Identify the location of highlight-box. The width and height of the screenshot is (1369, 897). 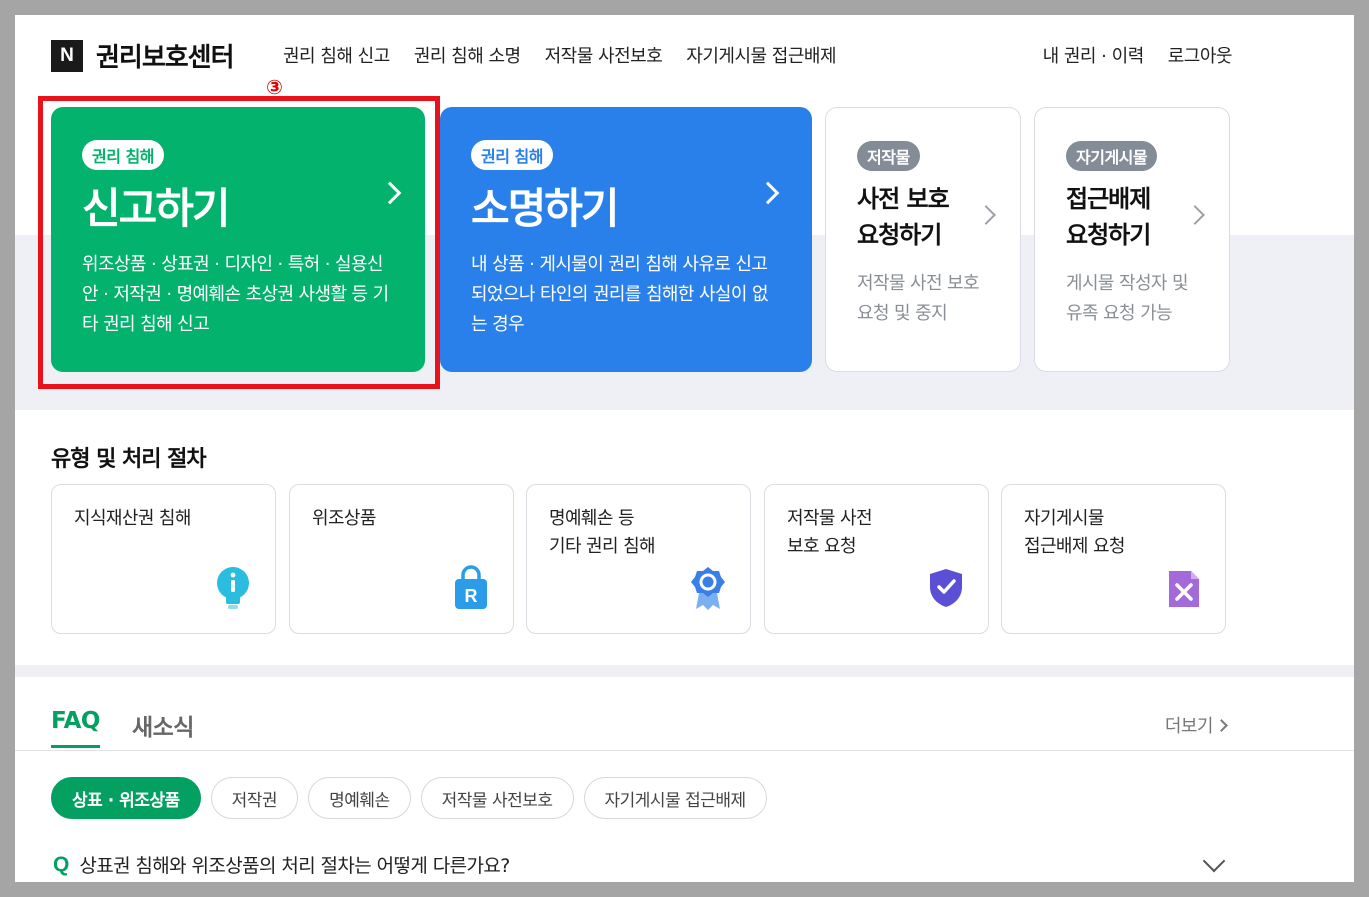
(239, 242).